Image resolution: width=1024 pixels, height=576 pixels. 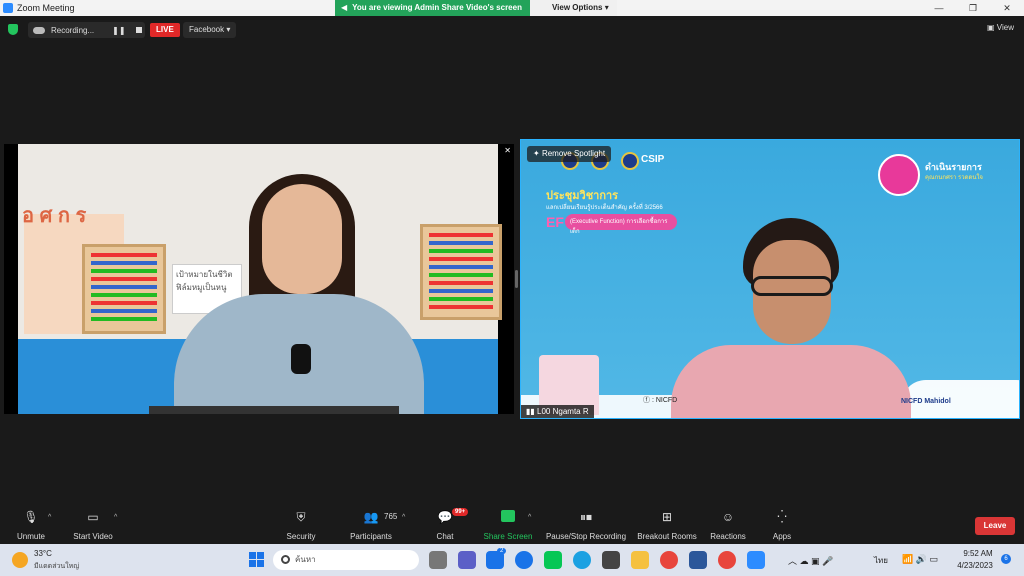 I want to click on chrome-profile-icon, so click(x=727, y=560).